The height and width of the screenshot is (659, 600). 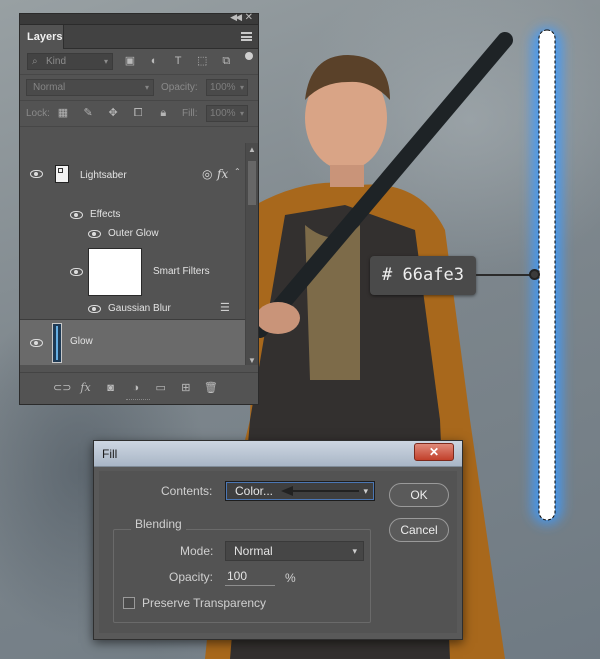 What do you see at coordinates (278, 454) in the screenshot?
I see `dialog-titlebar: Fill ✕` at bounding box center [278, 454].